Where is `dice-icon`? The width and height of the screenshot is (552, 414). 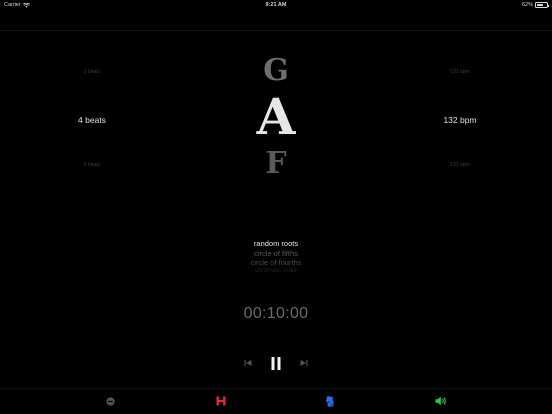 dice-icon is located at coordinates (330, 400).